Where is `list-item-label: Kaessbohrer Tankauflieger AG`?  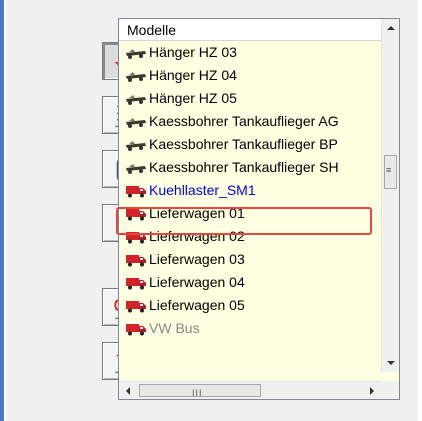
list-item-label: Kaessbohrer Tankauflieger AG is located at coordinates (244, 121).